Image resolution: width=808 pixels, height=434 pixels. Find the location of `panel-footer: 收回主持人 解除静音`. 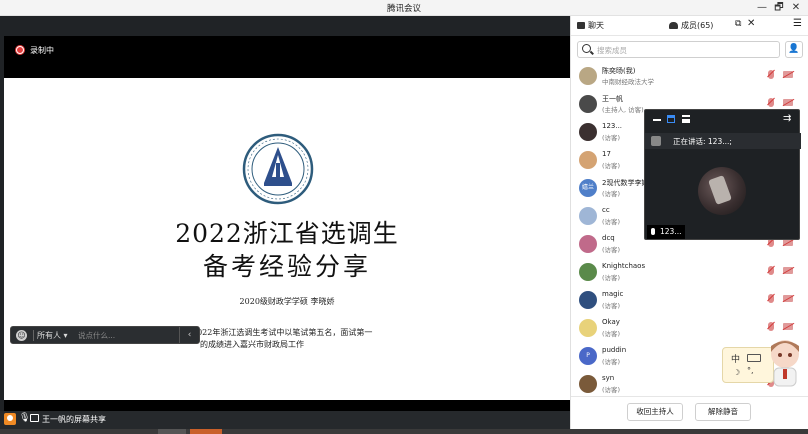

panel-footer: 收回主持人 解除静音 is located at coordinates (689, 412).